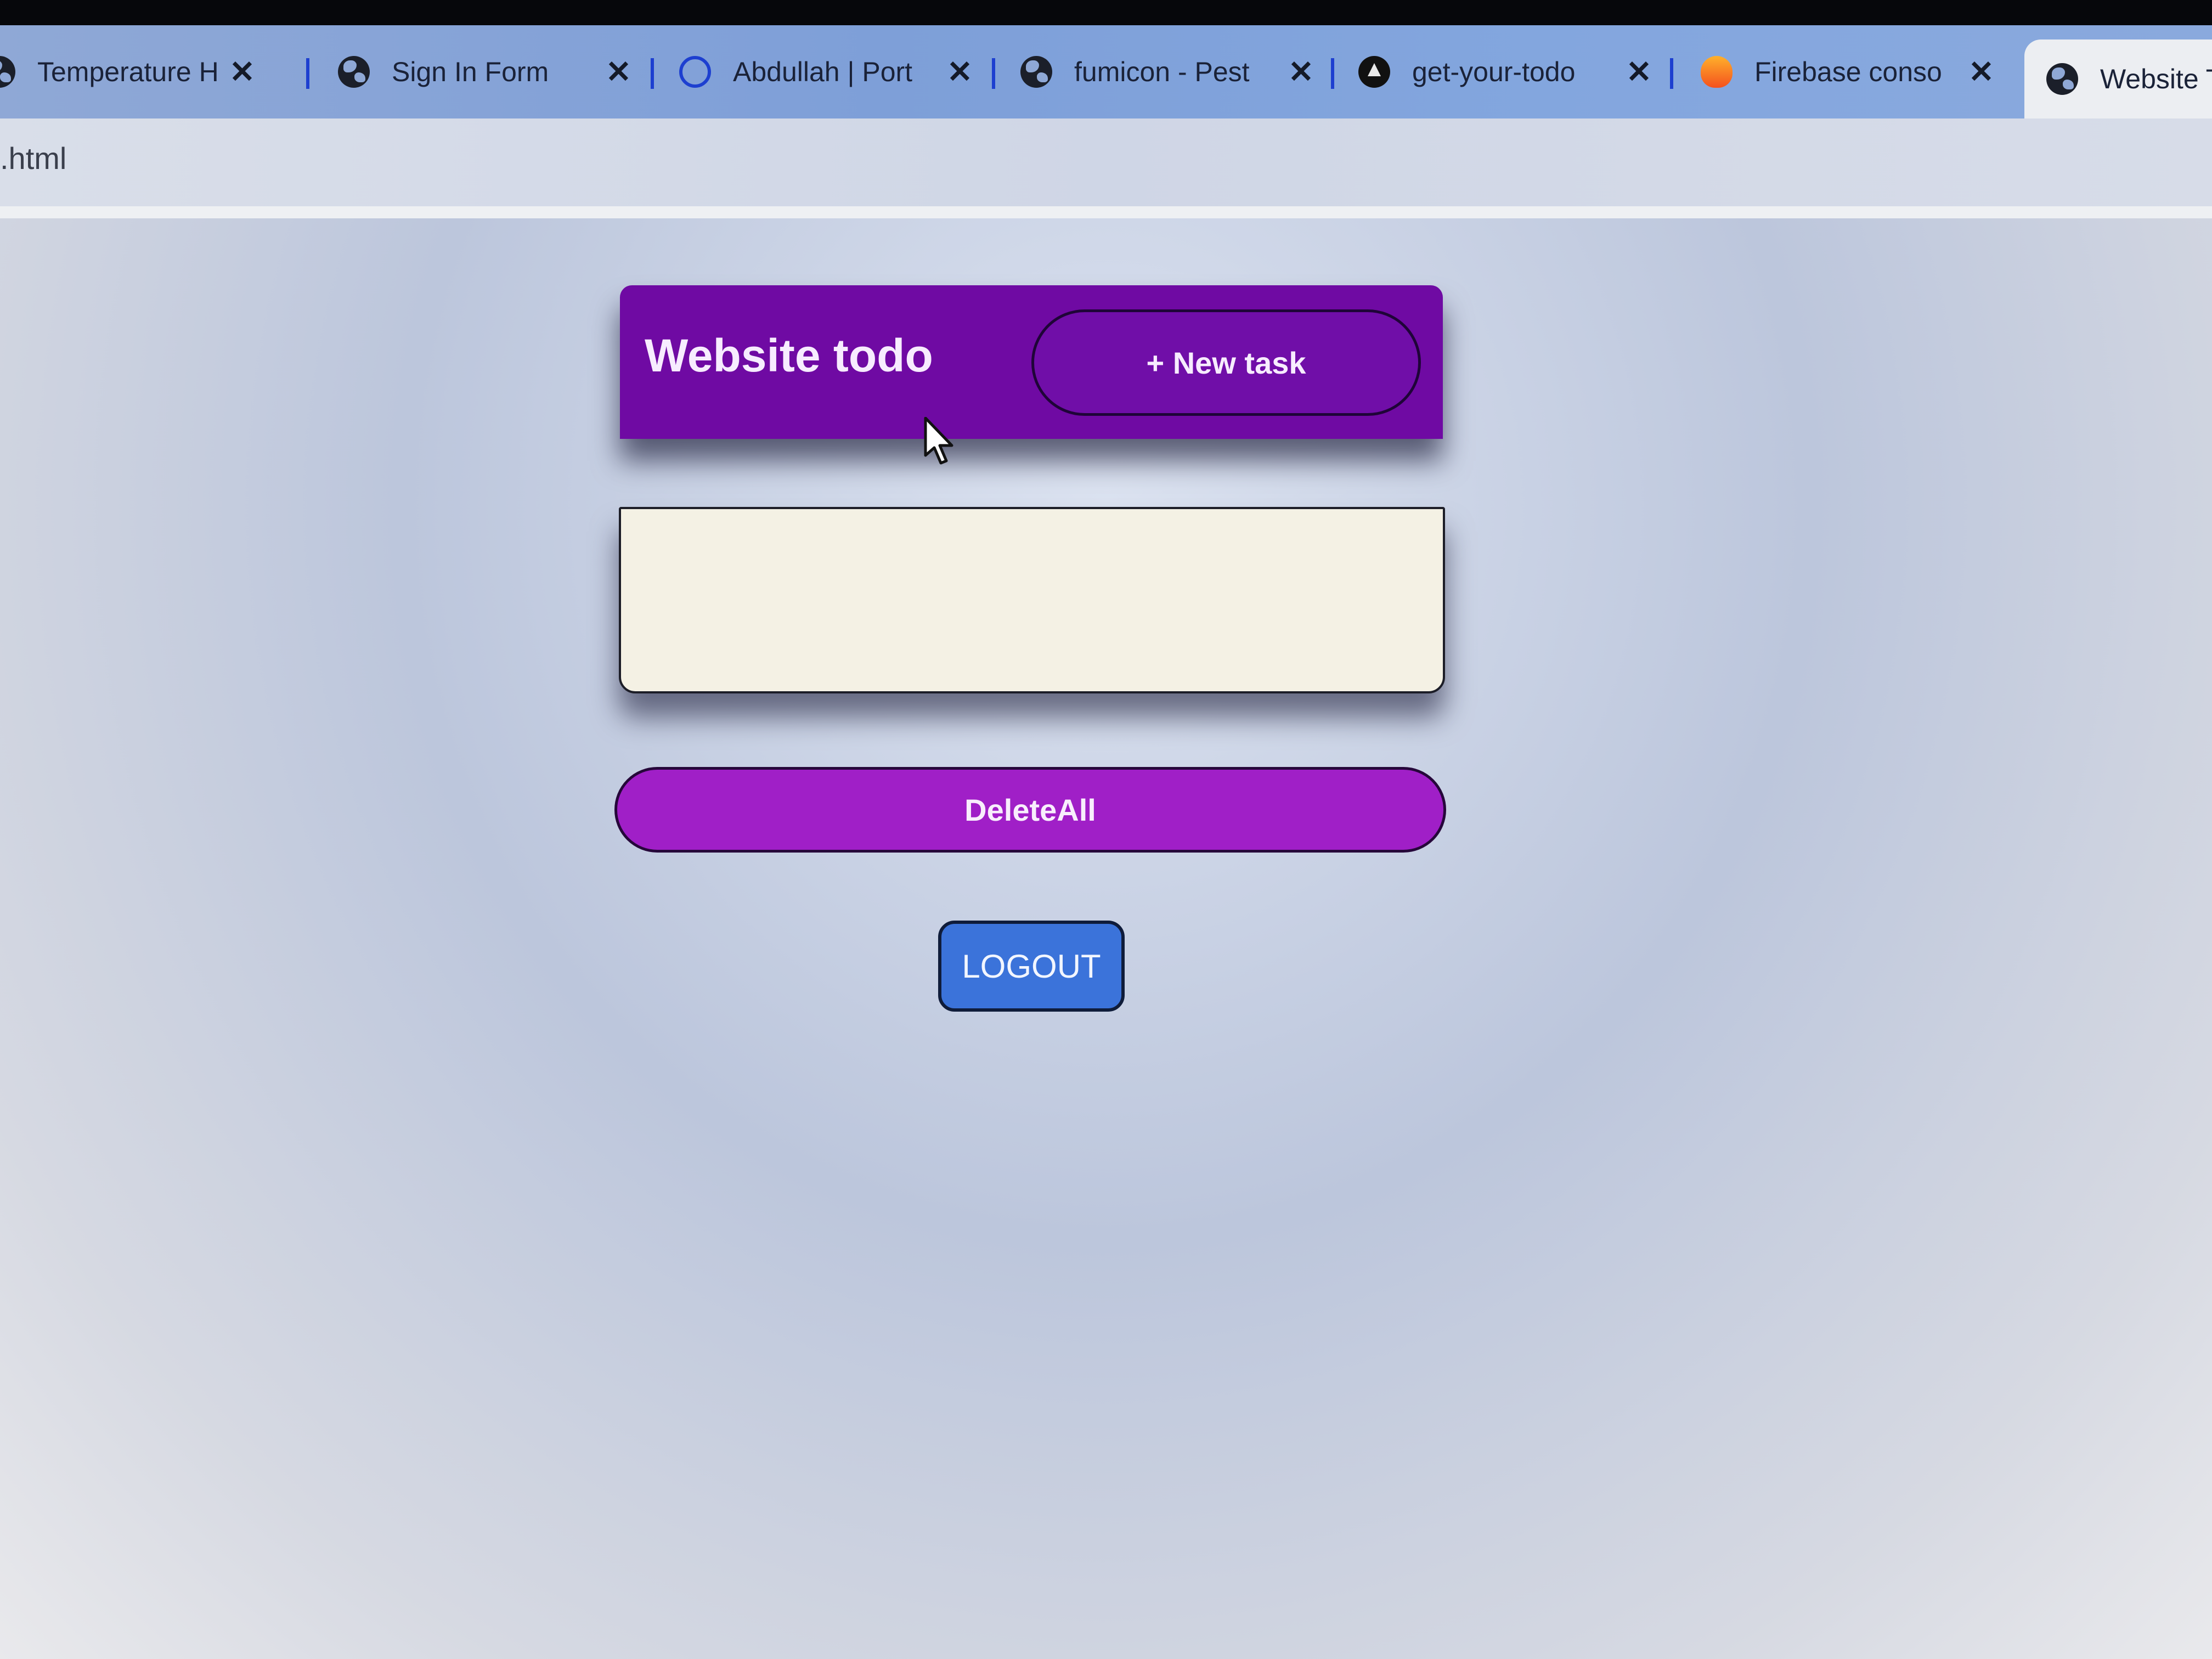 This screenshot has width=2212, height=1659. I want to click on todo-header: Website todo + New task, so click(1031, 362).